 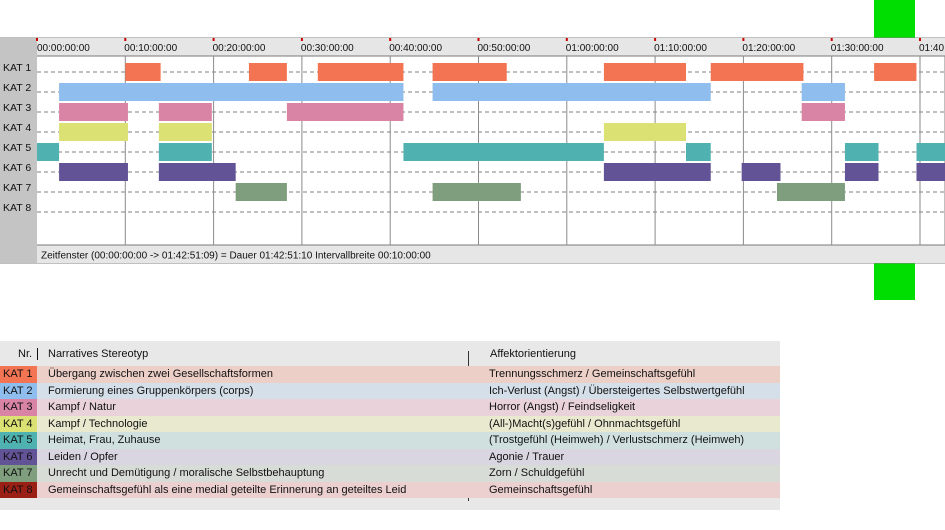 What do you see at coordinates (17, 168) in the screenshot?
I see `category-label: KAT 6` at bounding box center [17, 168].